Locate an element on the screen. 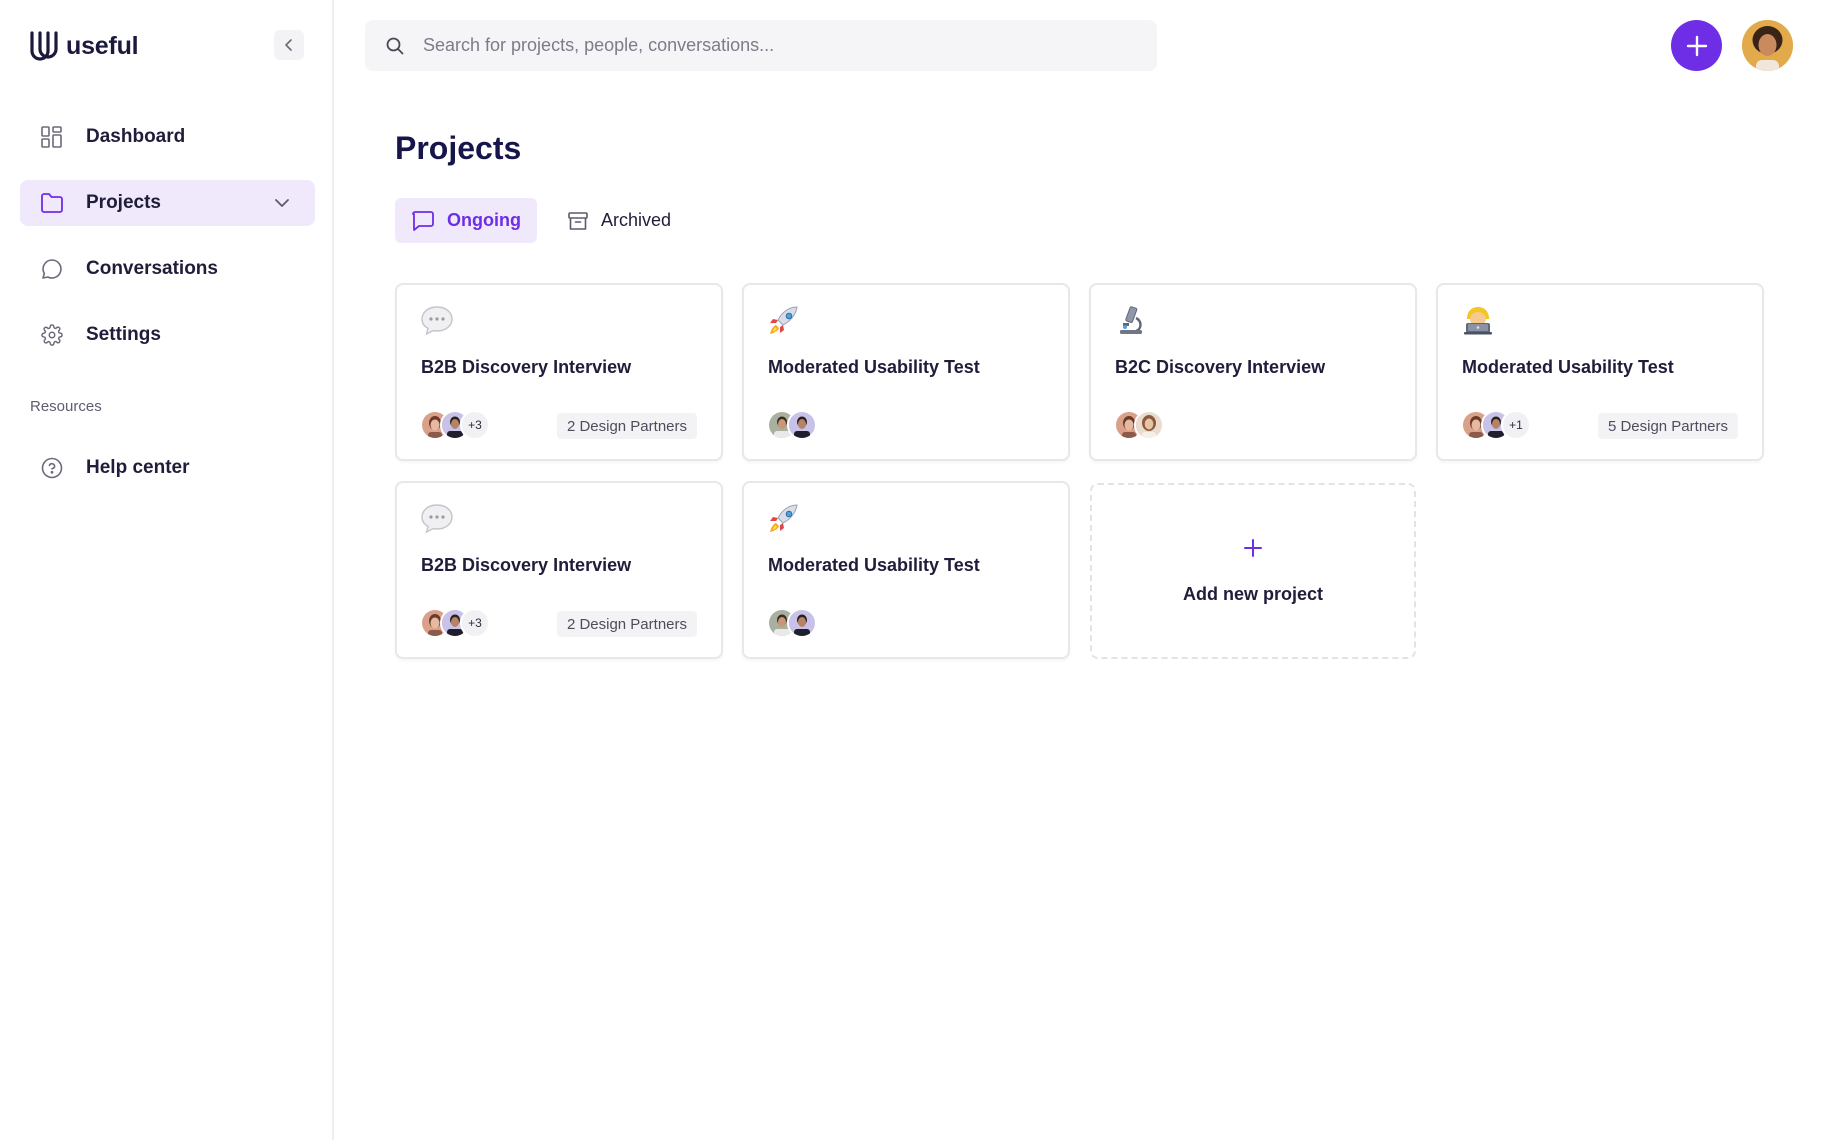  sidebar-item-label: Help center is located at coordinates (138, 467).